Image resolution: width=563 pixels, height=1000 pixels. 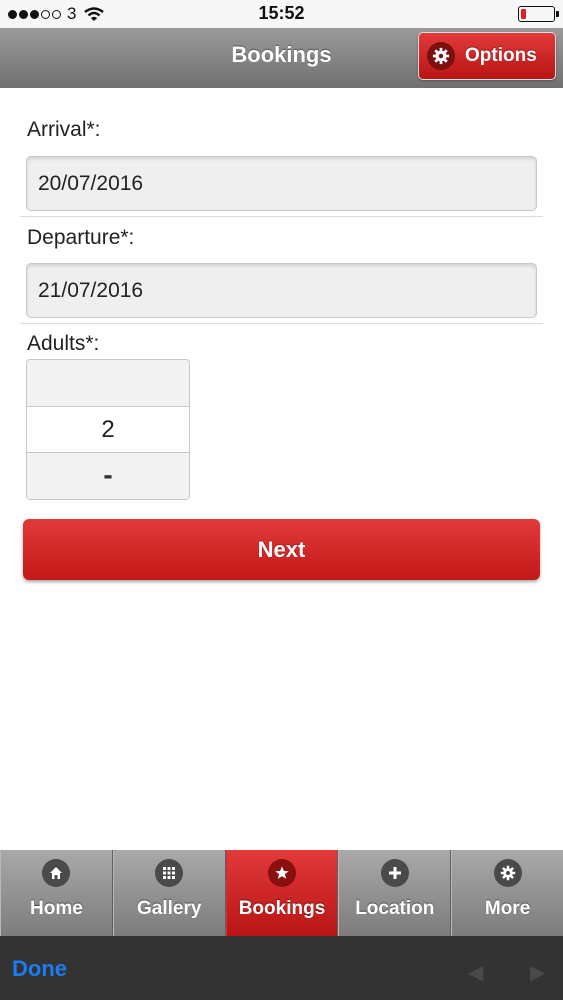 What do you see at coordinates (39, 969) in the screenshot?
I see `done-button: Done` at bounding box center [39, 969].